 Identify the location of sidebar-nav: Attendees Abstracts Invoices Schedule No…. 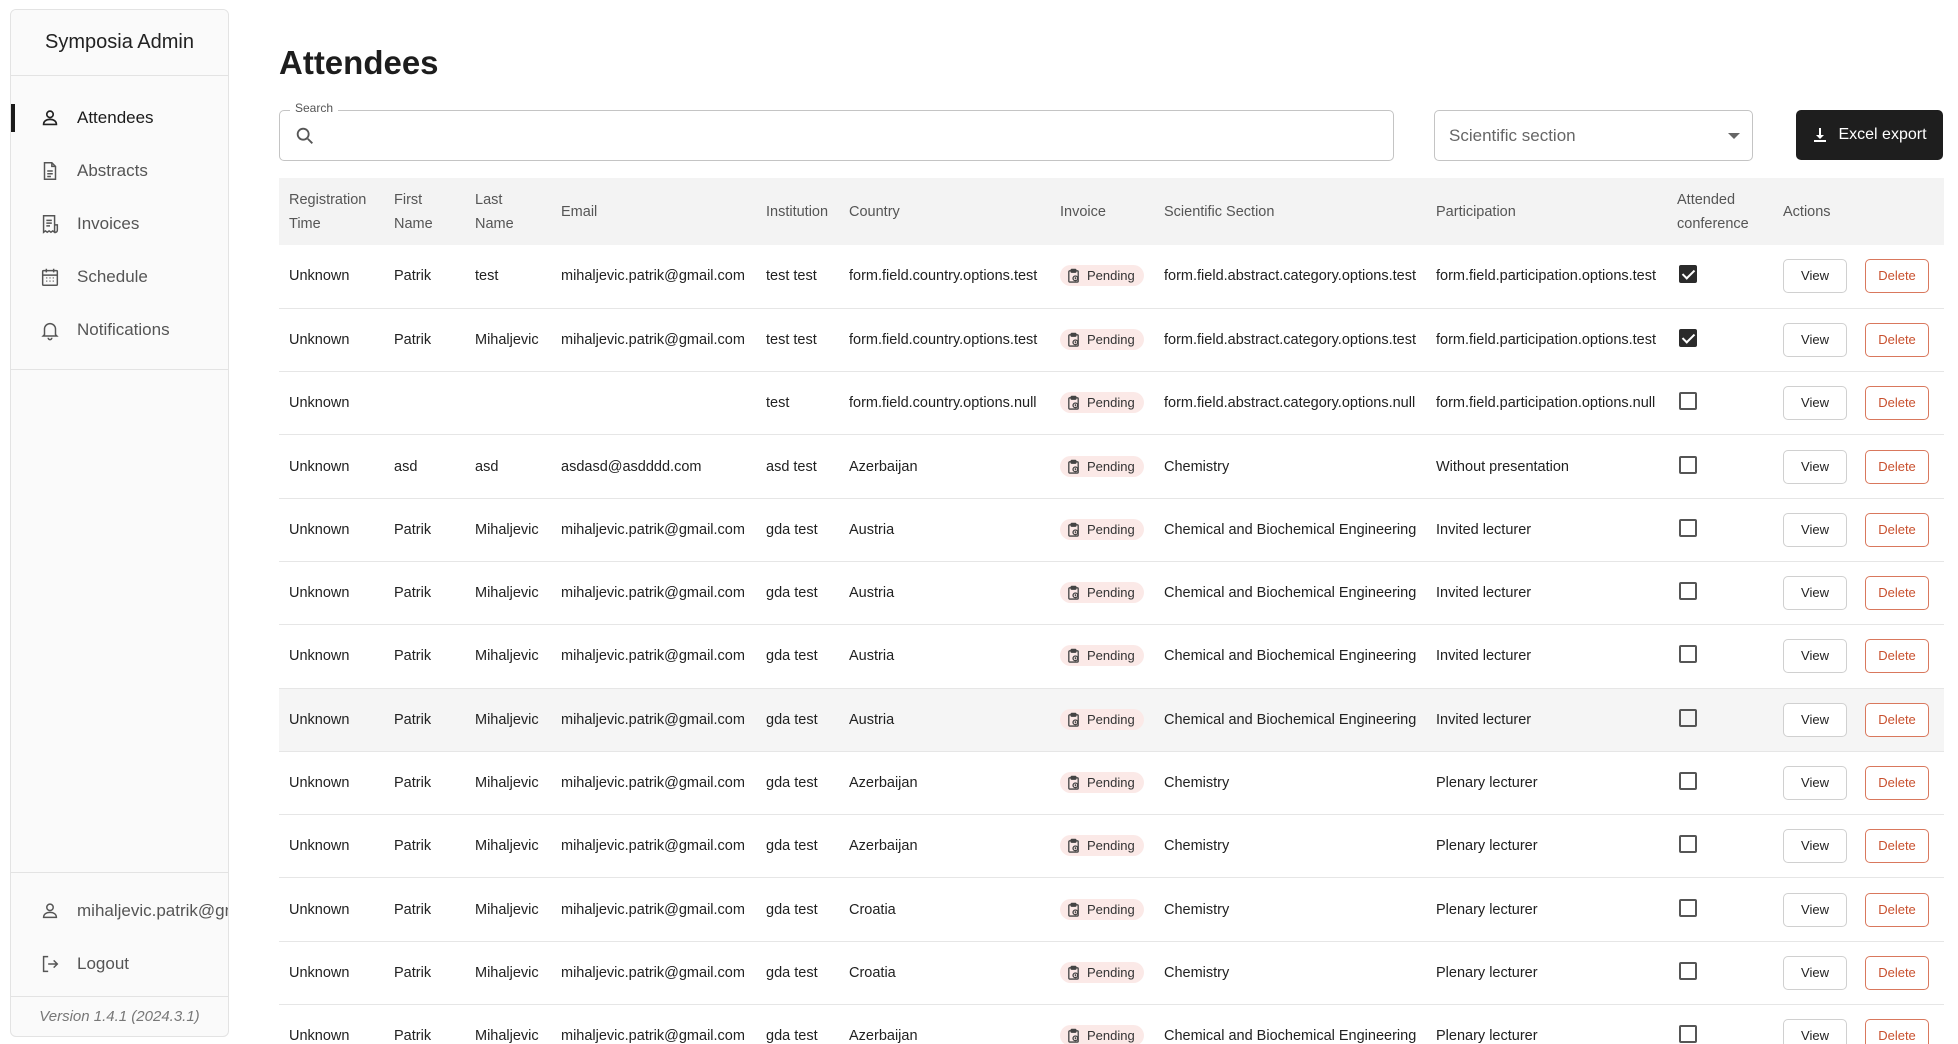
(119, 223).